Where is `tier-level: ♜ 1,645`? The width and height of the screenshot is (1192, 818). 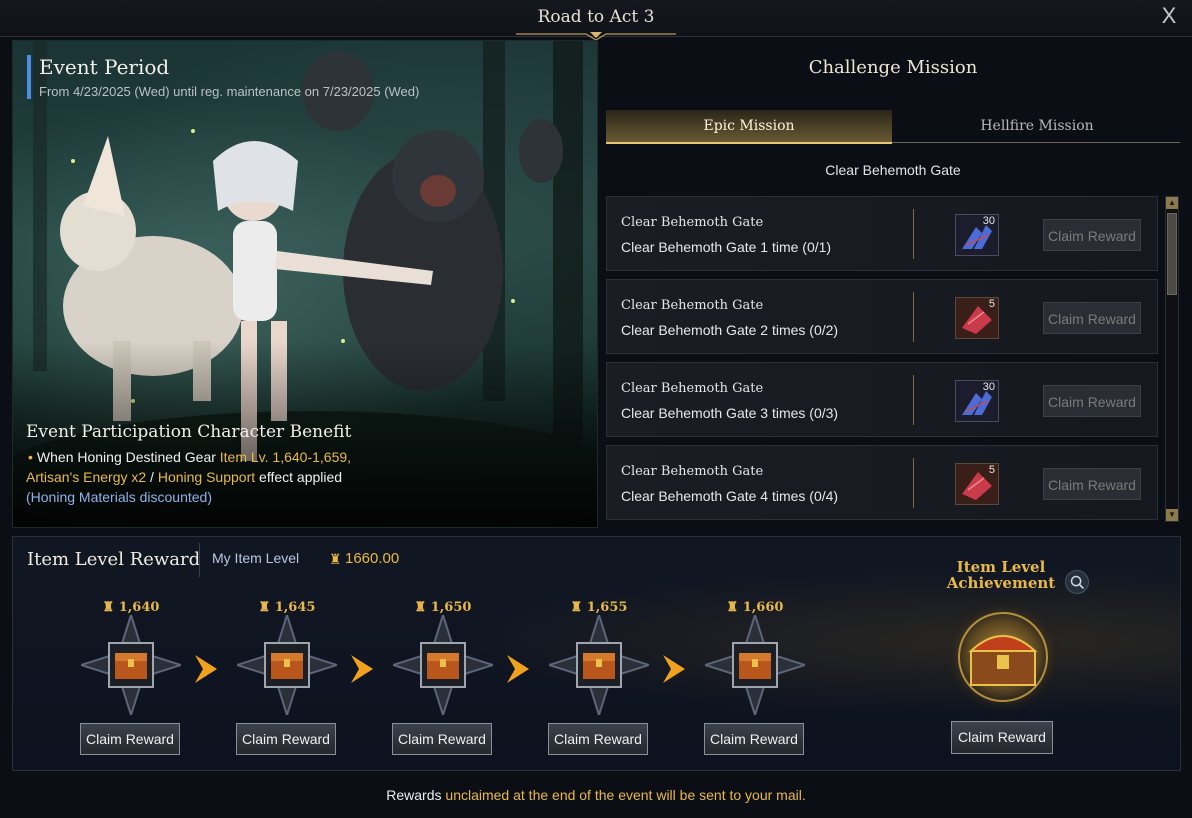 tier-level: ♜ 1,645 is located at coordinates (287, 607).